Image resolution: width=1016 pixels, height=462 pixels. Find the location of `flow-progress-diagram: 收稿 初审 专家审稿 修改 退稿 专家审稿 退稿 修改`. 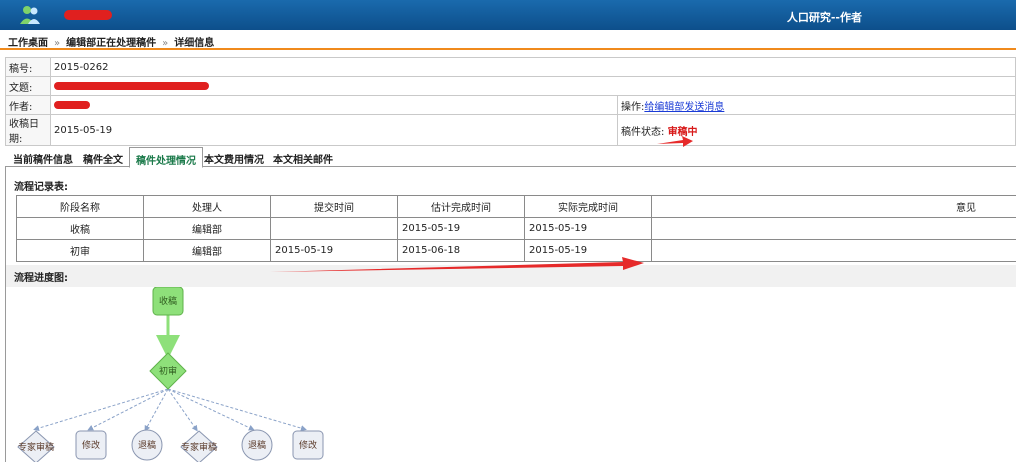

flow-progress-diagram: 收稿 初审 专家审稿 修改 退稿 专家审稿 退稿 修改 is located at coordinates (170, 374).